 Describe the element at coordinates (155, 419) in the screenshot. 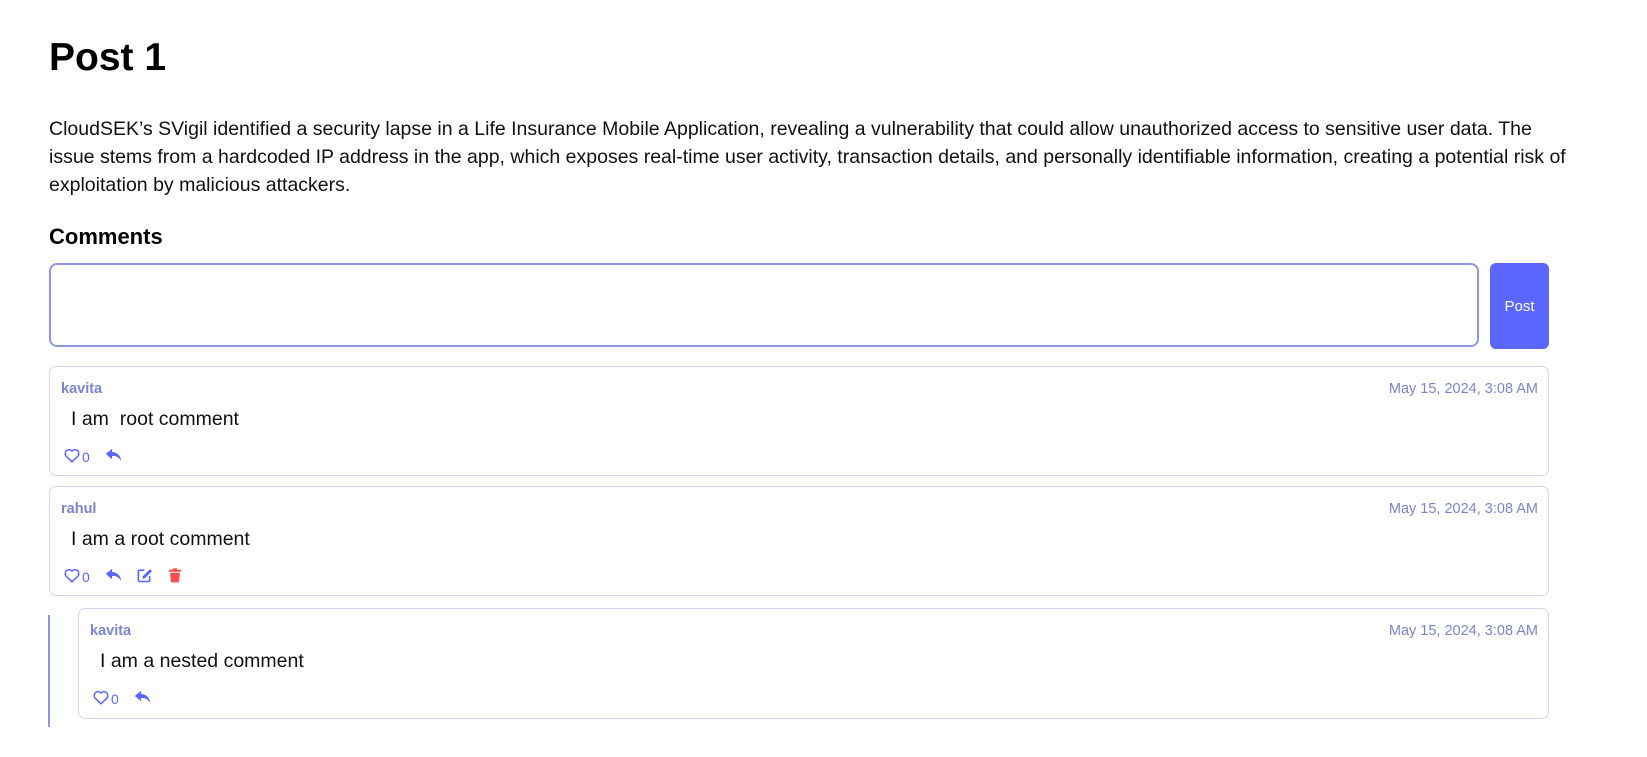

I see `comment-text: I am root comment` at that location.